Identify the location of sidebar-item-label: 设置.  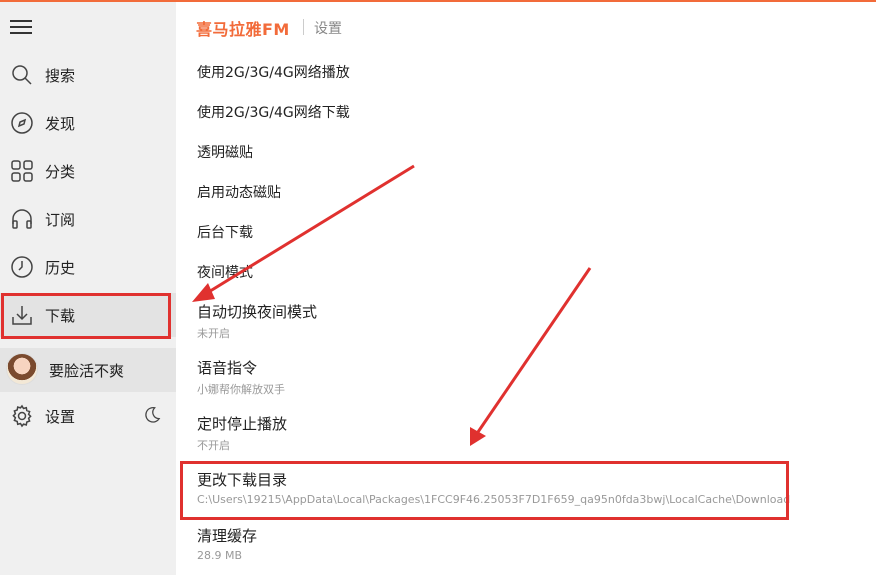
(60, 416).